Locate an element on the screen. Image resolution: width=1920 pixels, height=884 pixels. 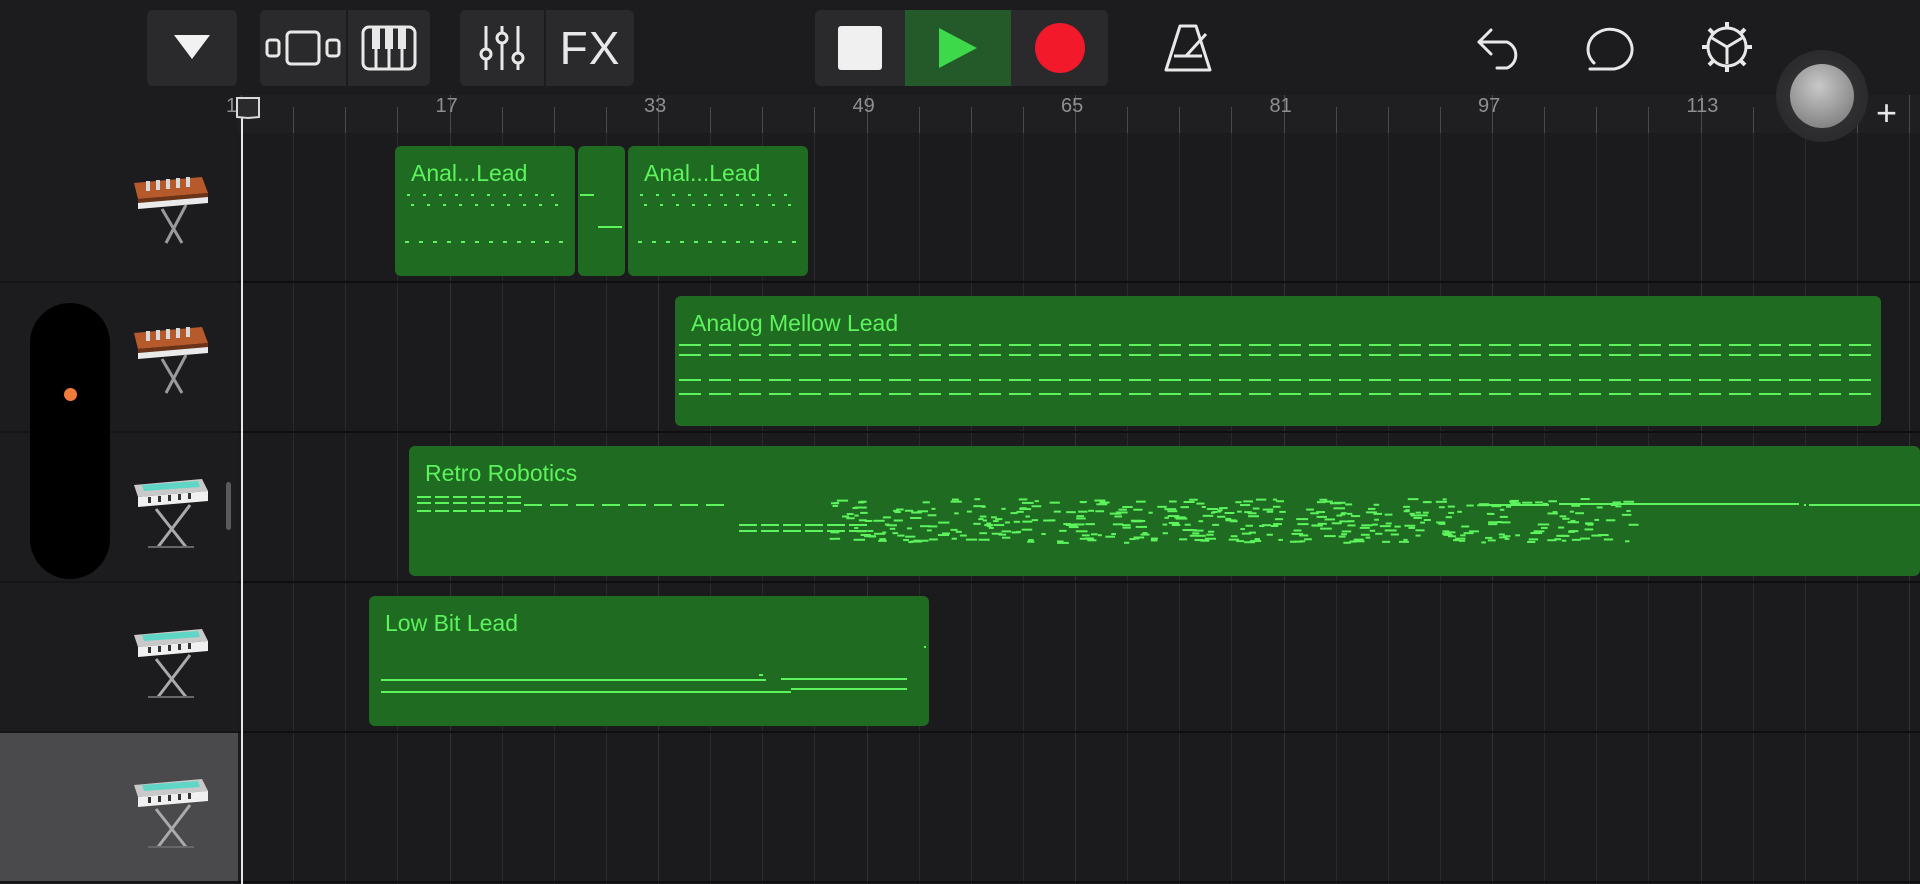
browser-toggle-button is located at coordinates (192, 48).